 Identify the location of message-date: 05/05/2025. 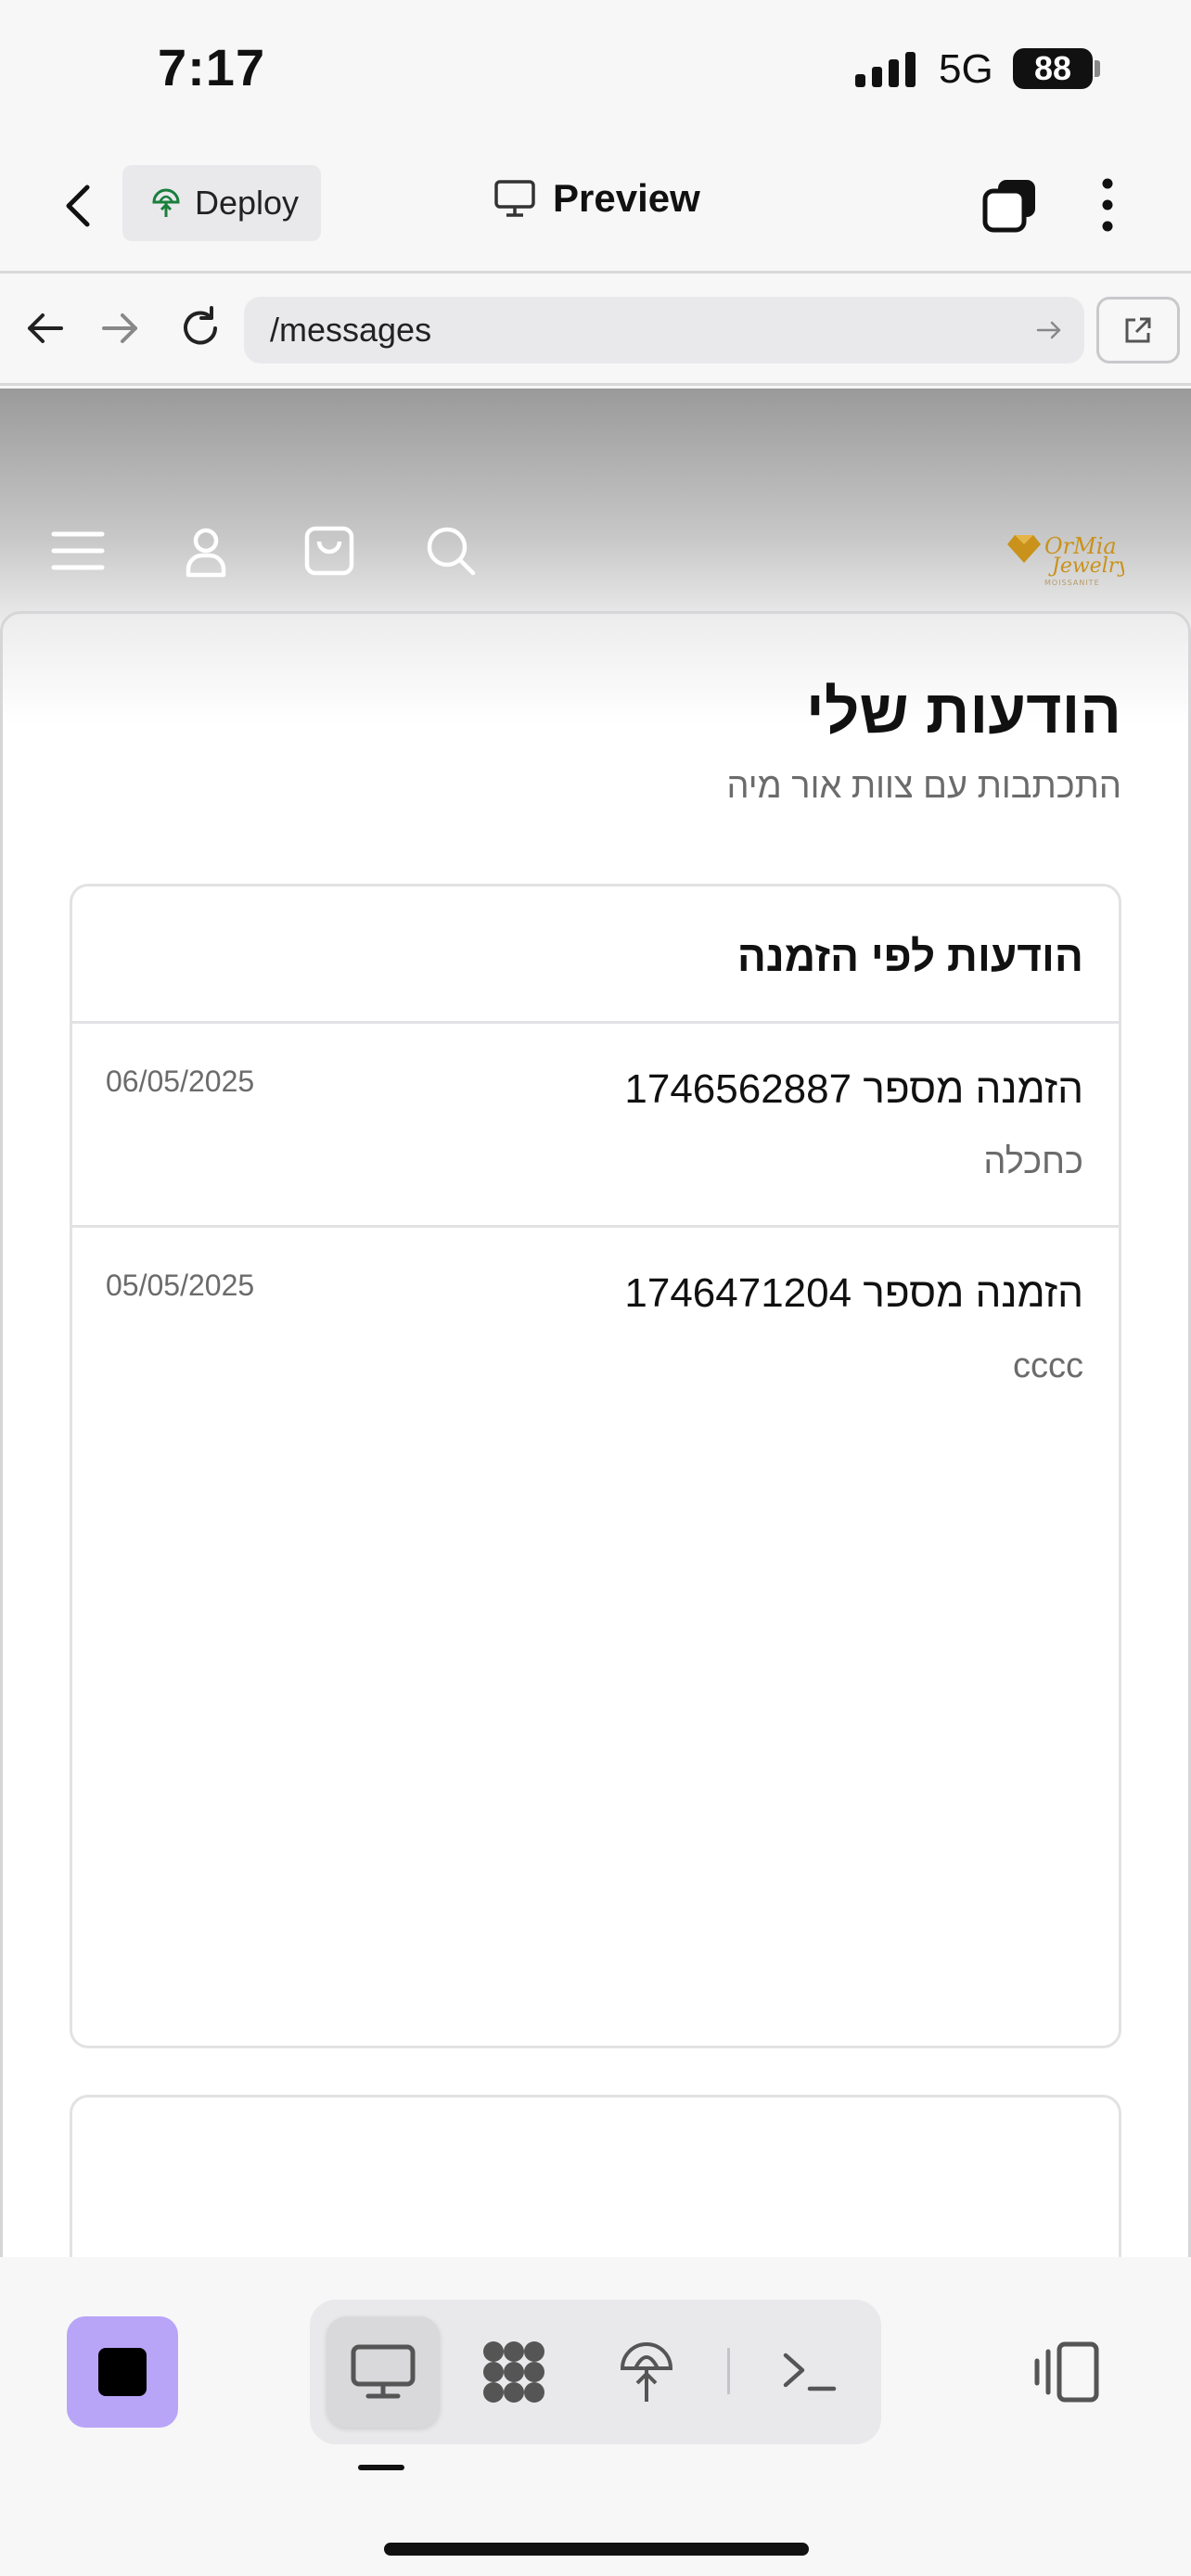
(180, 1285).